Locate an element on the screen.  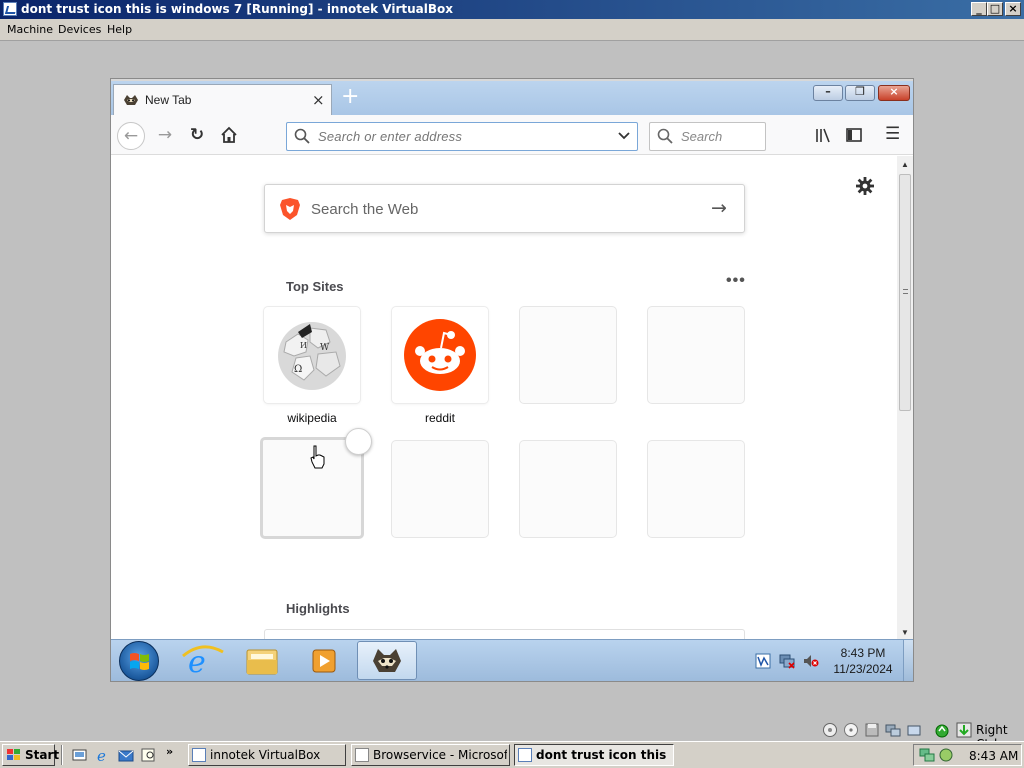
host-start-label: Start is located at coordinates (42, 755).